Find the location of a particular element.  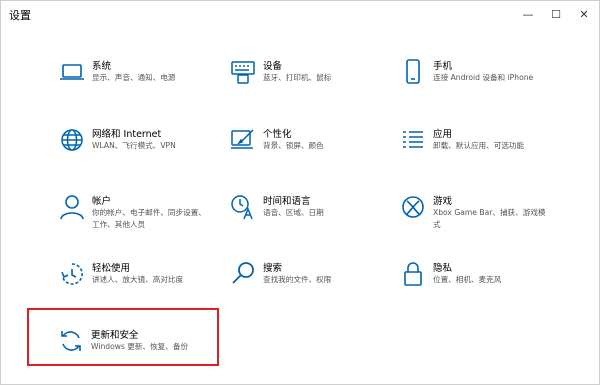

tile-label: 手机 is located at coordinates (443, 66).